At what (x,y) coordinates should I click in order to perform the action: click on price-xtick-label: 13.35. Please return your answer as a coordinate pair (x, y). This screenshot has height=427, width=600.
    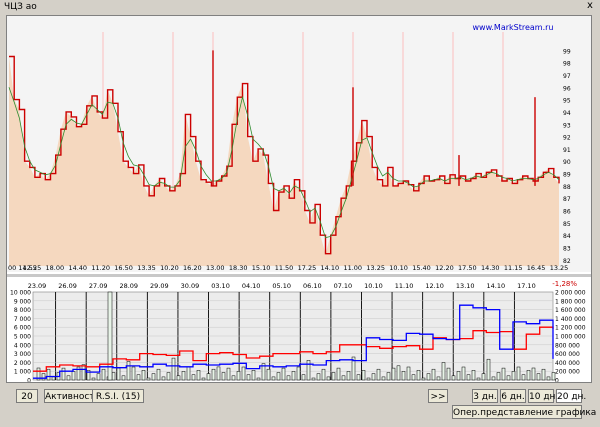
    Looking at the image, I should click on (146, 268).